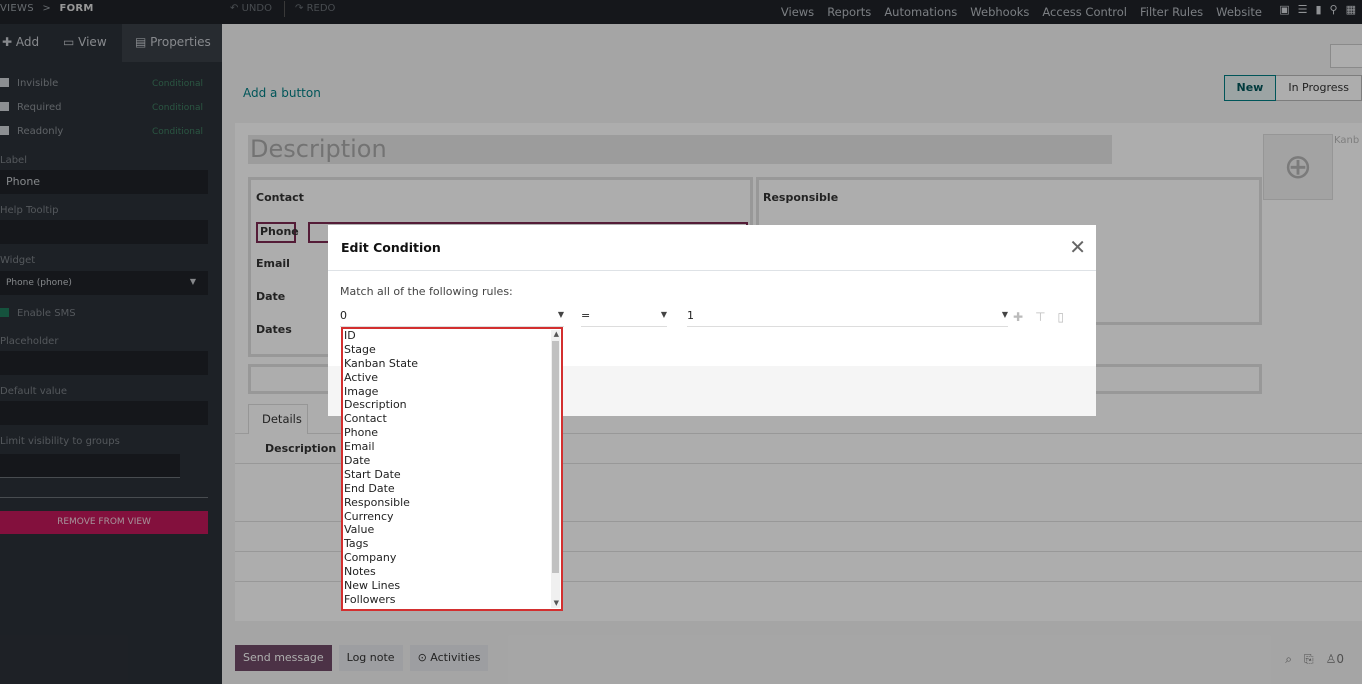 This screenshot has width=1362, height=684. Describe the element at coordinates (448, 586) in the screenshot. I see `option-new-lines: New Lines` at that location.